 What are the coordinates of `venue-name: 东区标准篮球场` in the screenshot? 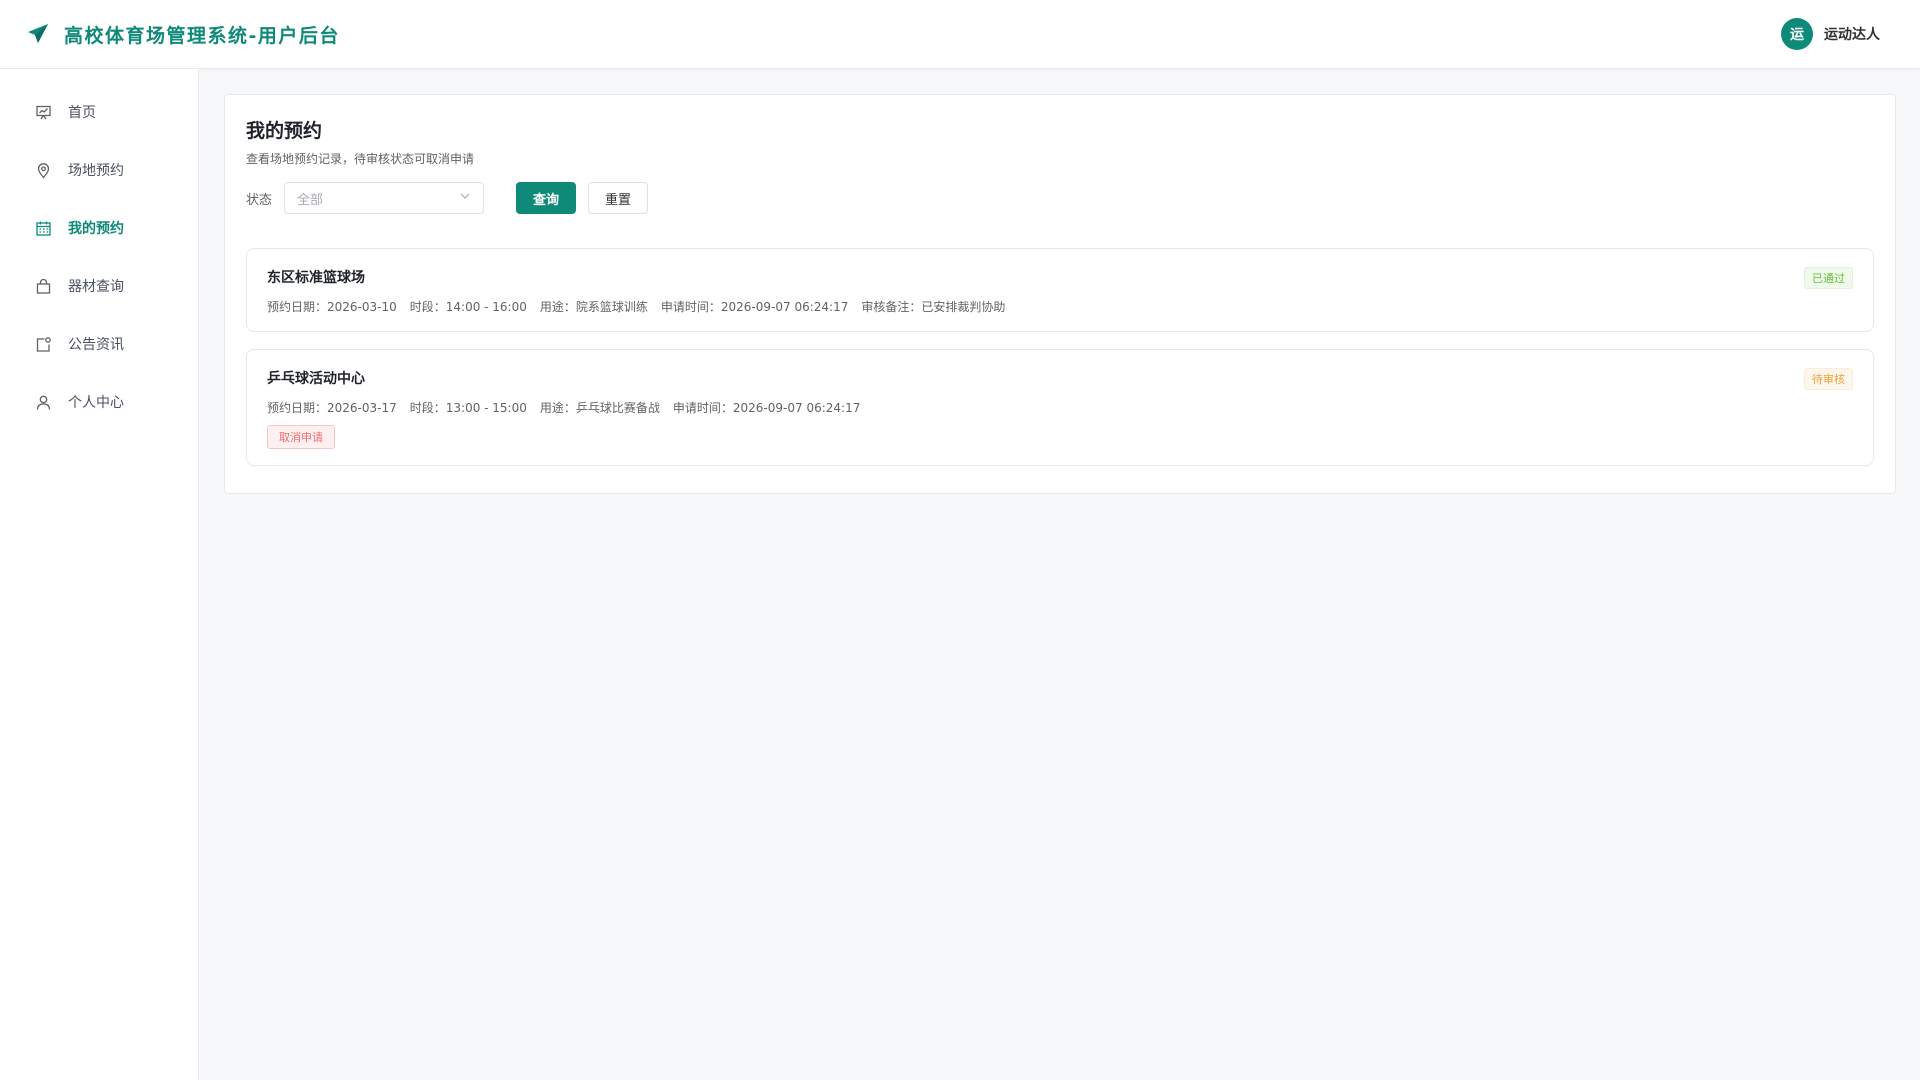 It's located at (316, 278).